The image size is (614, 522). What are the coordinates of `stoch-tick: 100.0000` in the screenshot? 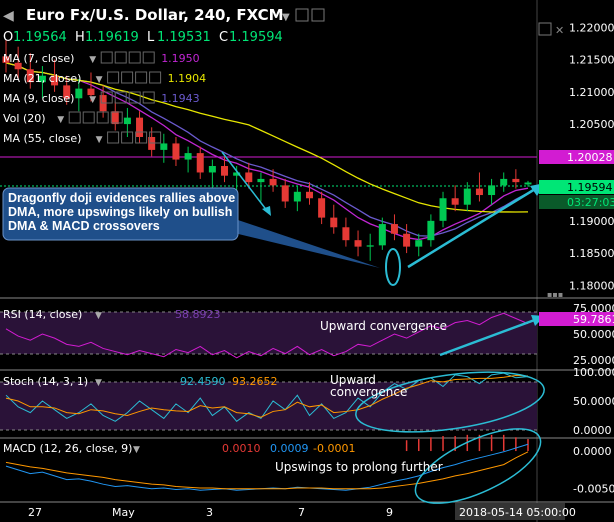 It's located at (593, 372).